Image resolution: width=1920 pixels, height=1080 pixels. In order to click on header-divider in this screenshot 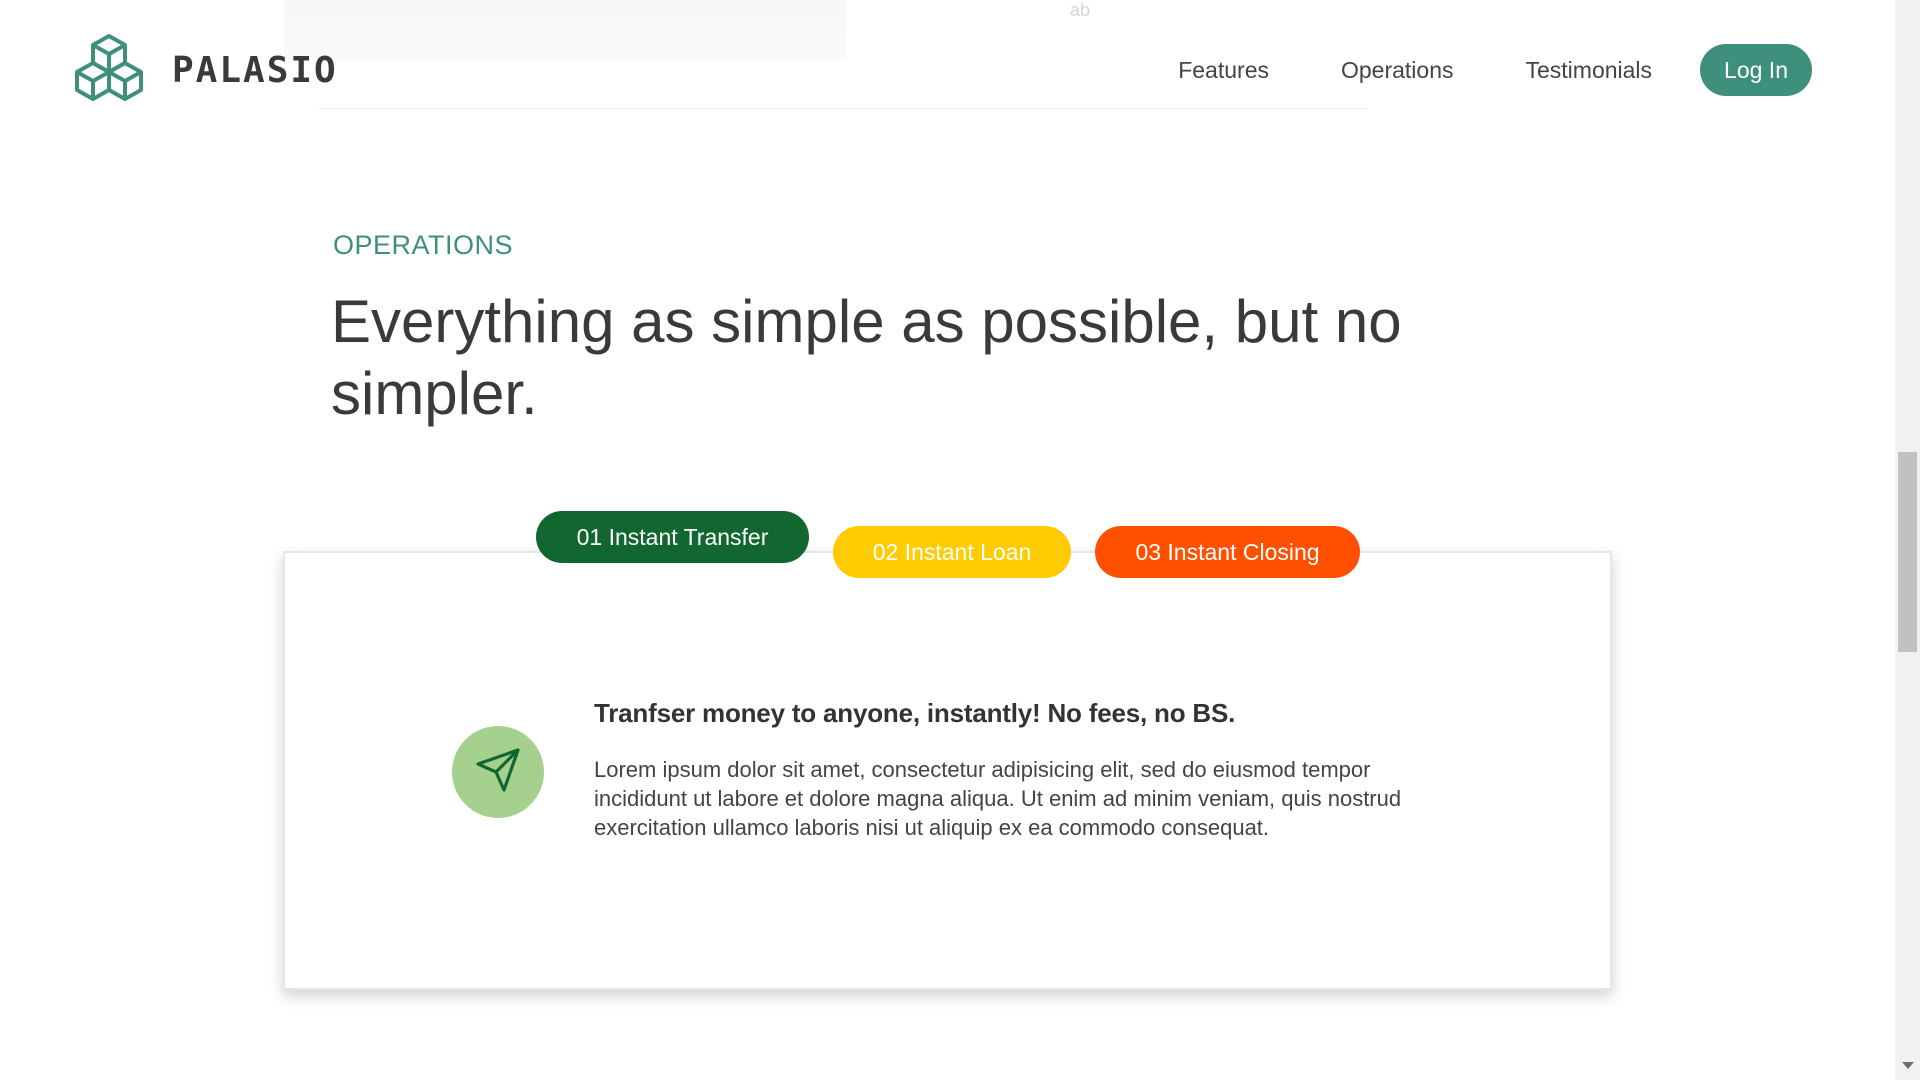, I will do `click(843, 108)`.